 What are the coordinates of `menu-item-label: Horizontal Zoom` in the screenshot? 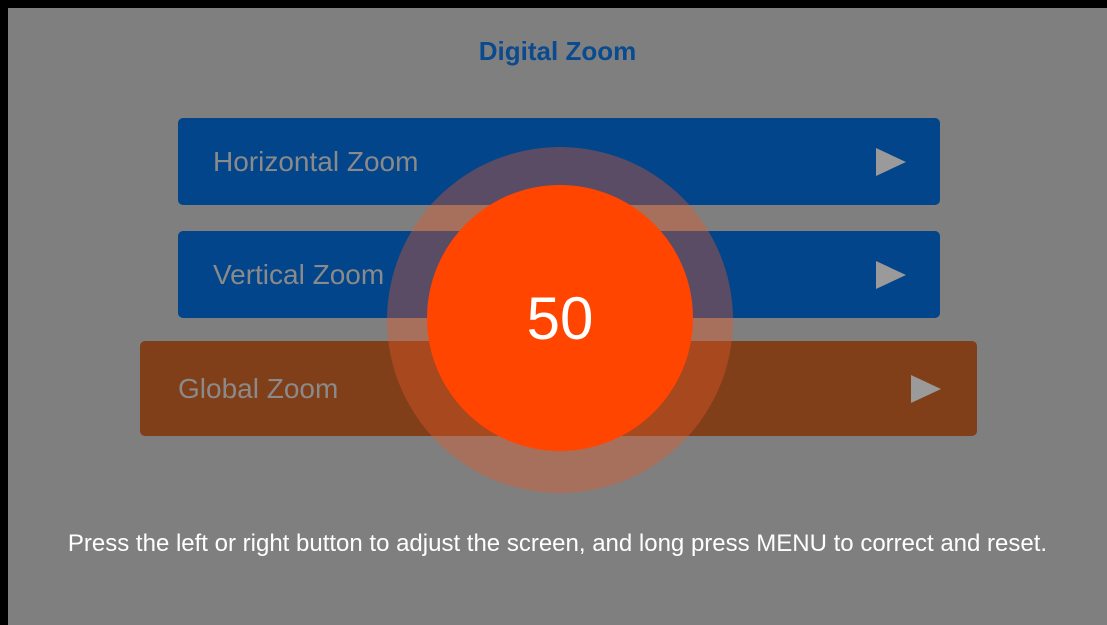 It's located at (316, 161).